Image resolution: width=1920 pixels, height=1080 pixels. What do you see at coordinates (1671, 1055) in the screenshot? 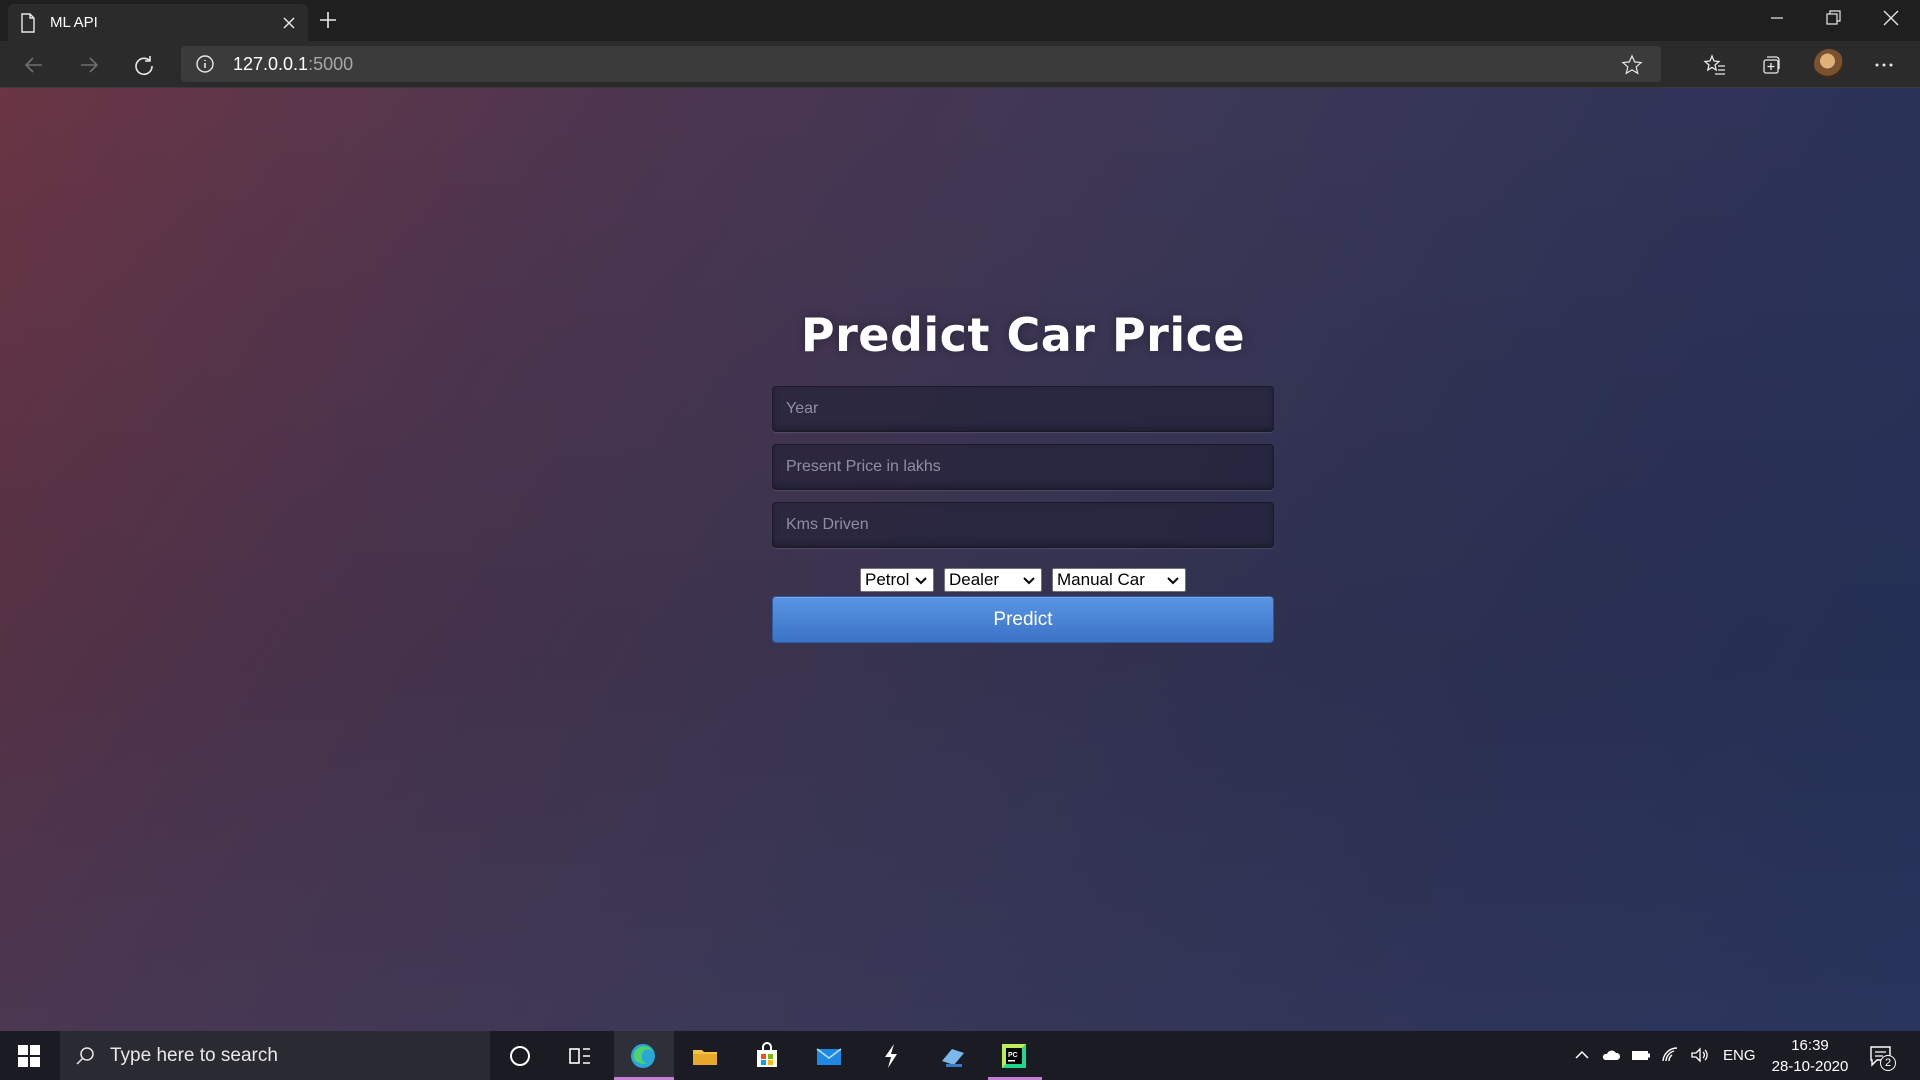
I see `wifi-icon` at bounding box center [1671, 1055].